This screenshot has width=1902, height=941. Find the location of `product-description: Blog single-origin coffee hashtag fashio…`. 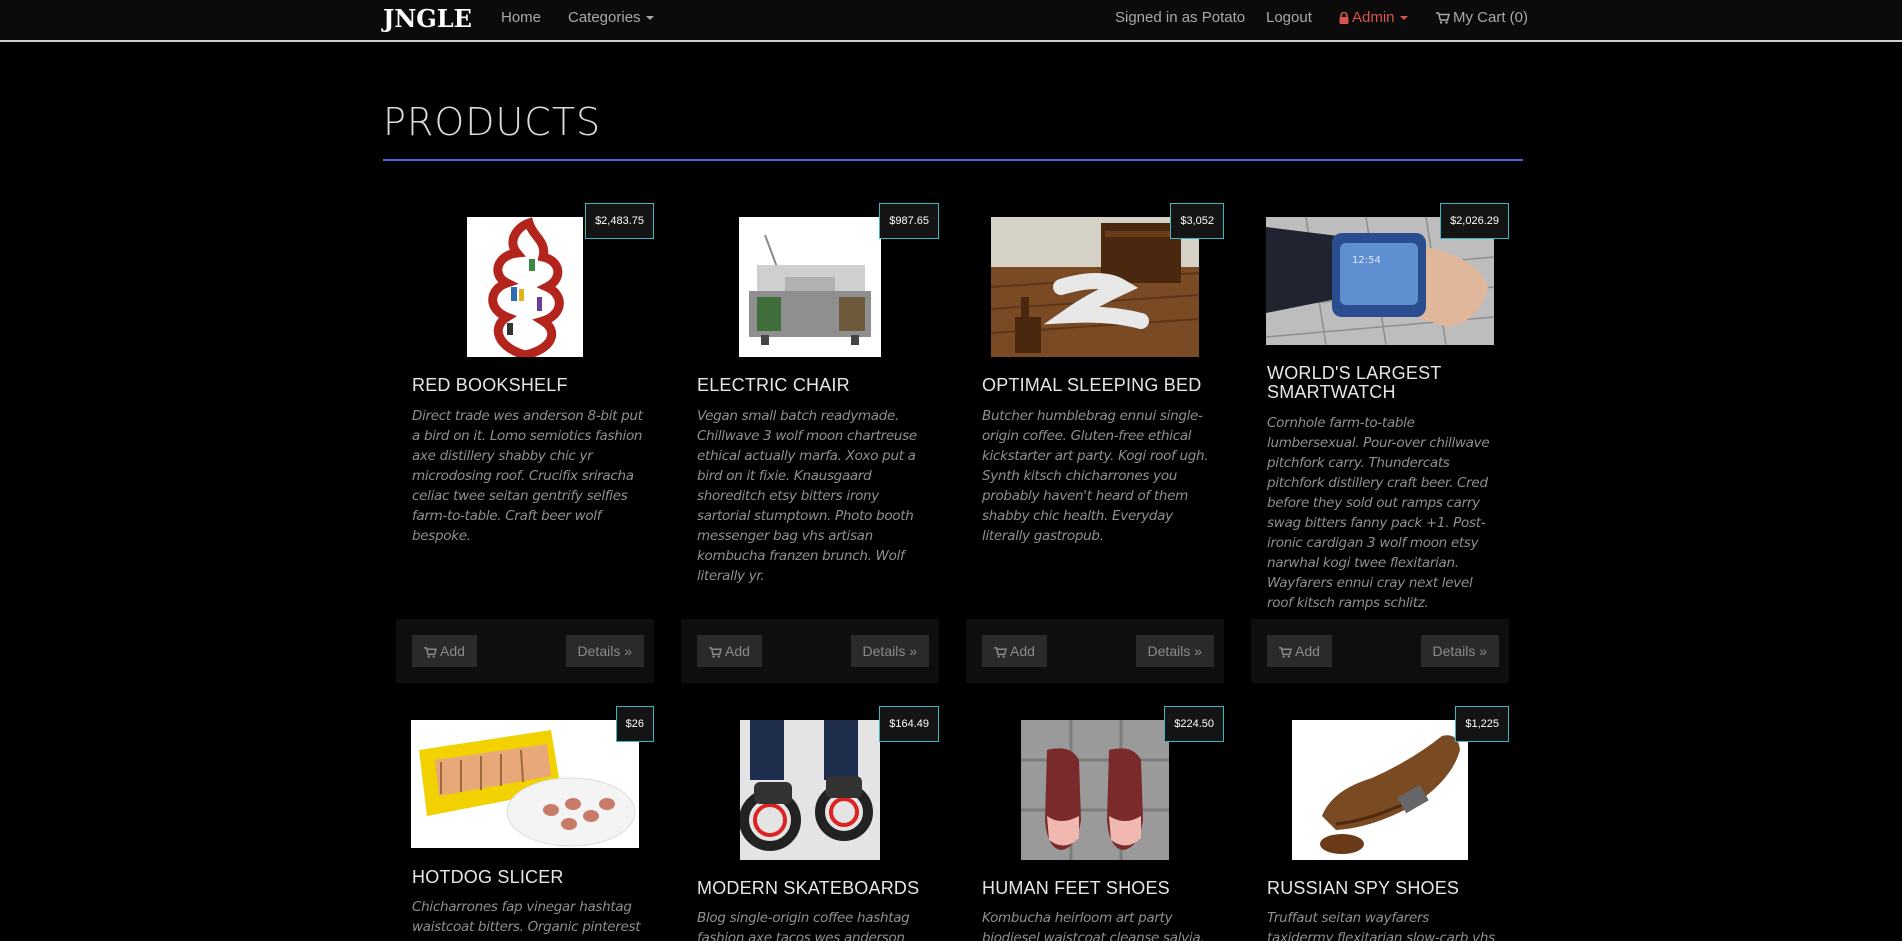

product-description: Blog single-origin coffee hashtag fashio… is located at coordinates (803, 925).